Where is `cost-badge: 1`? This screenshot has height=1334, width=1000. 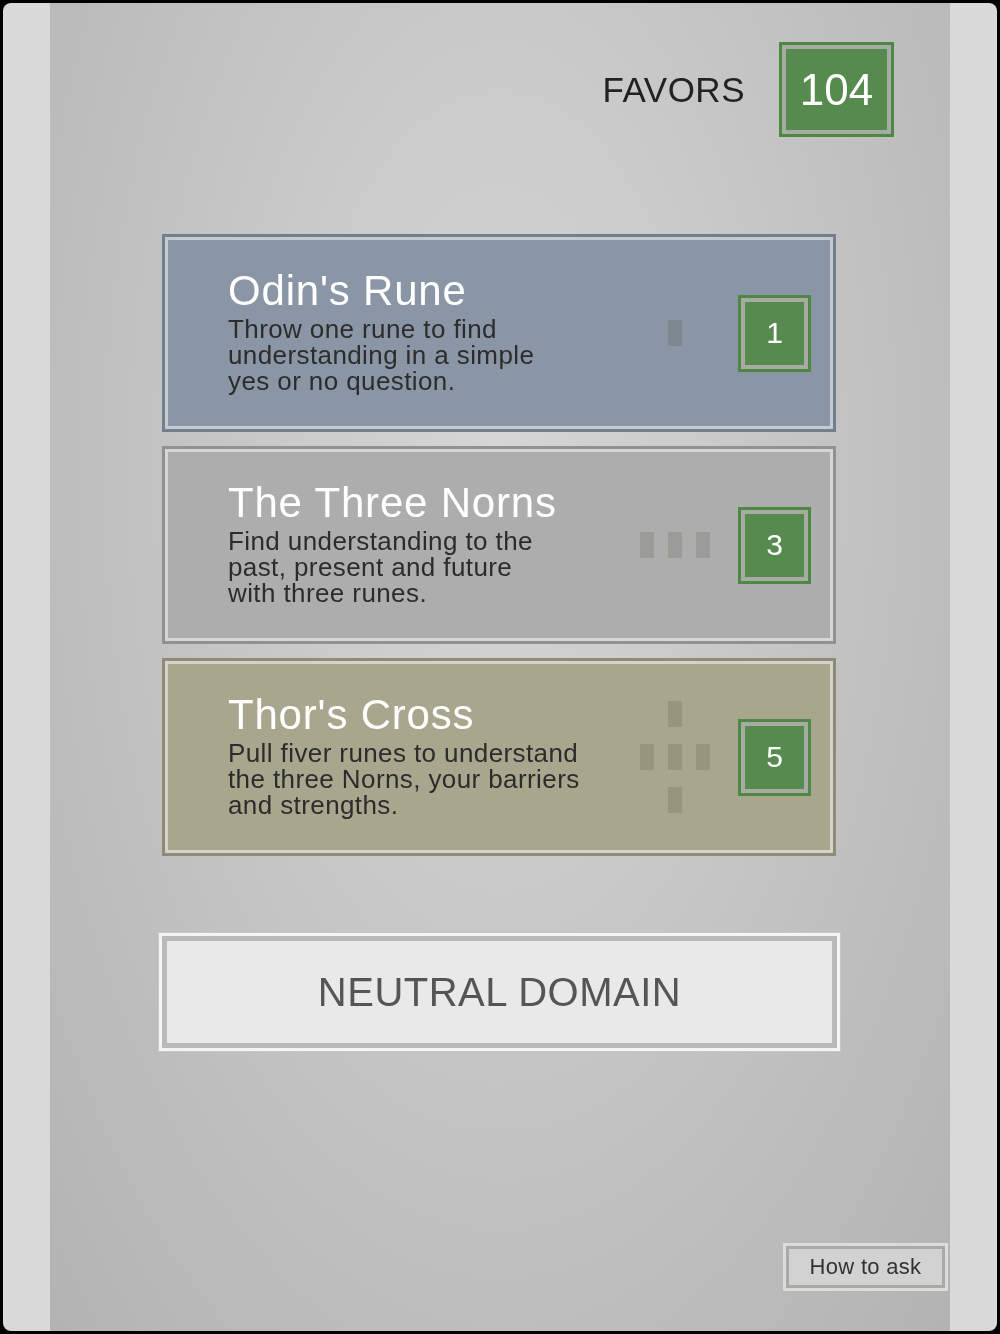 cost-badge: 1 is located at coordinates (774, 333).